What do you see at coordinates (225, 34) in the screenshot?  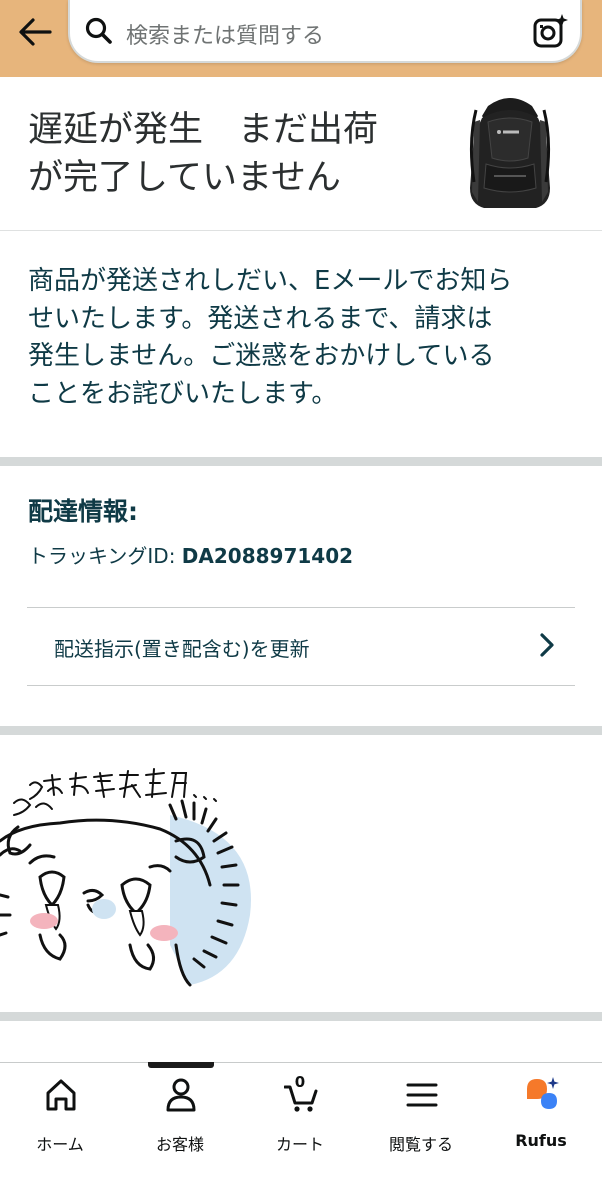 I see `search-input: 検索または質問する` at bounding box center [225, 34].